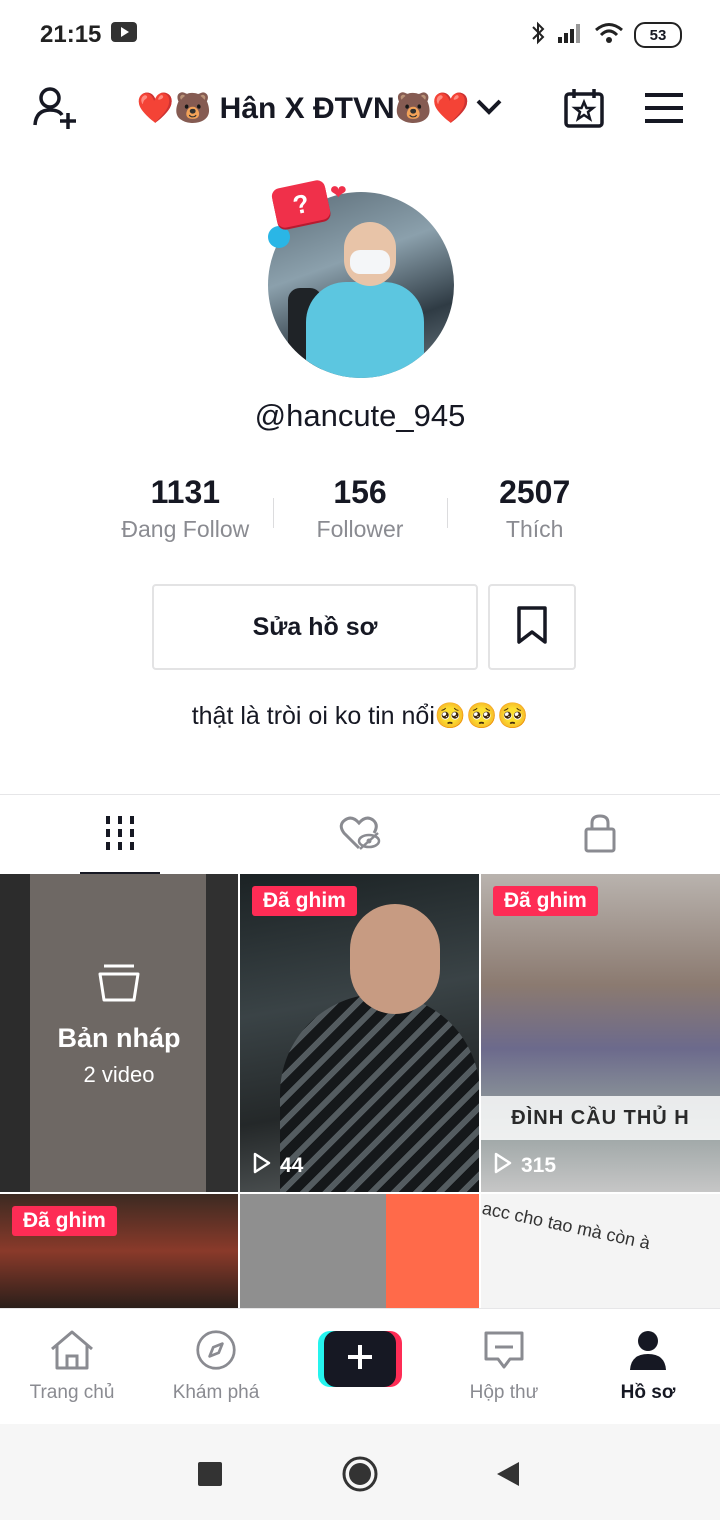 The width and height of the screenshot is (720, 1520). What do you see at coordinates (185, 529) in the screenshot?
I see `stat-label: Đang Follow` at bounding box center [185, 529].